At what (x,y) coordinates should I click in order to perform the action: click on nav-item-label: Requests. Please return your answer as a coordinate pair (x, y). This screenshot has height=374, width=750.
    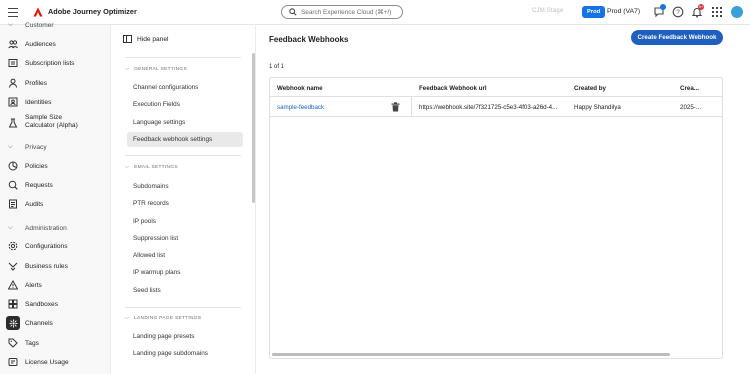
    Looking at the image, I should click on (39, 185).